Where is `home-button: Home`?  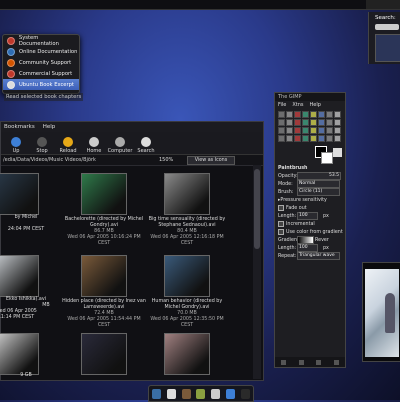
home-button: Home is located at coordinates (94, 145).